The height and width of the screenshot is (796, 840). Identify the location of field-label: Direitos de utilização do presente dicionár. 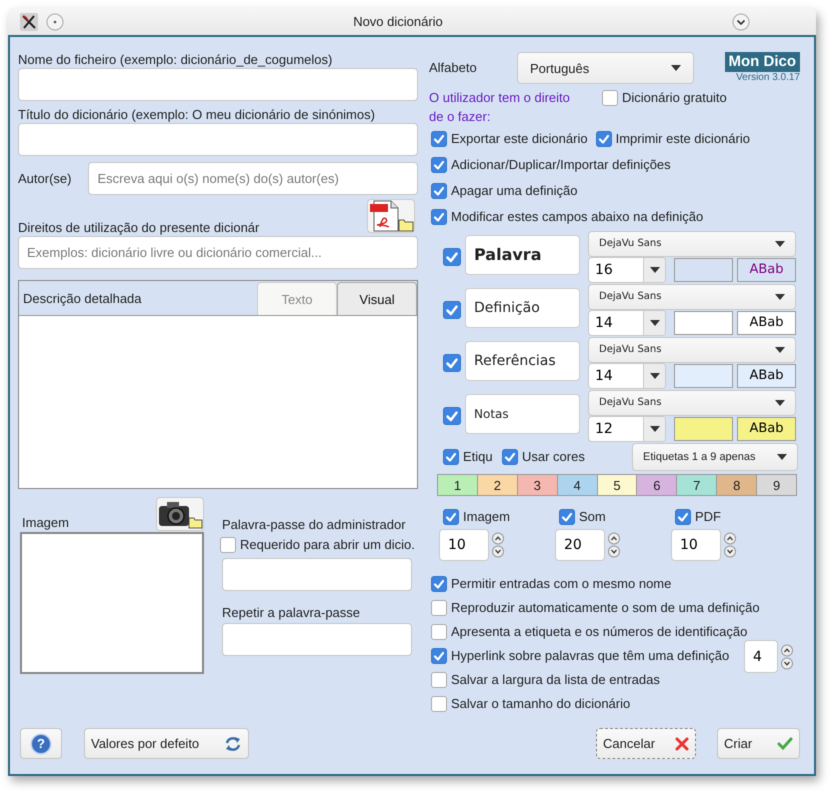
(139, 228).